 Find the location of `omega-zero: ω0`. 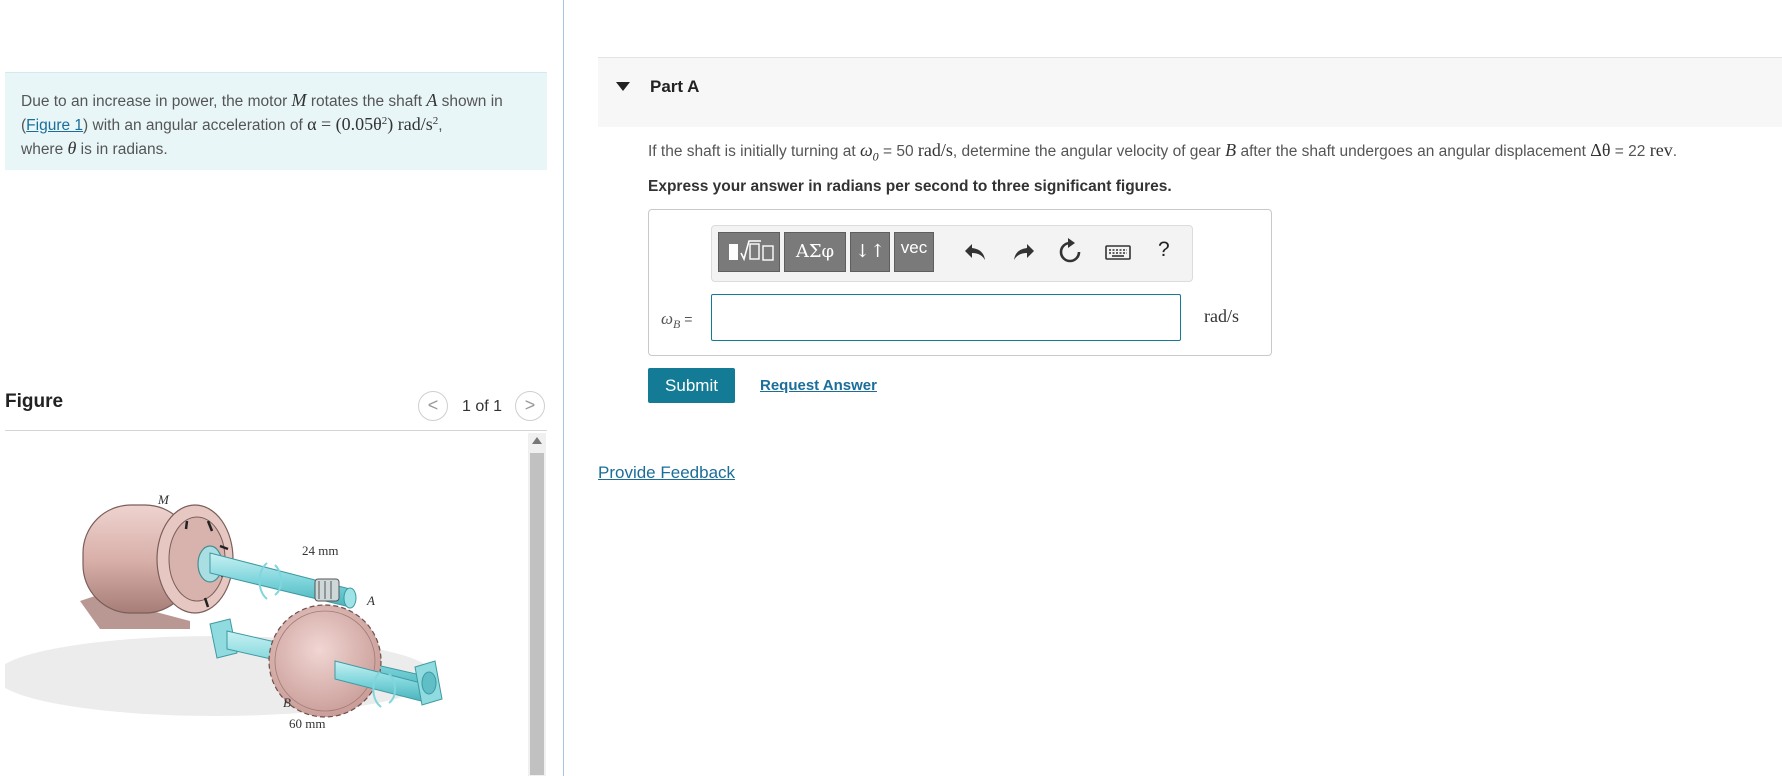

omega-zero: ω0 is located at coordinates (869, 152).